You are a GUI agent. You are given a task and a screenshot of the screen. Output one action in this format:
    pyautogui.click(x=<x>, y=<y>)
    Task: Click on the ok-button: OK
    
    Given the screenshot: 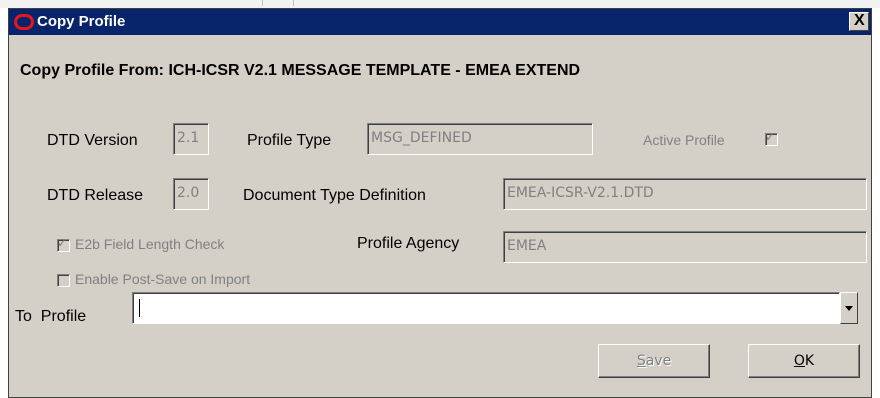 What is the action you would take?
    pyautogui.click(x=804, y=361)
    